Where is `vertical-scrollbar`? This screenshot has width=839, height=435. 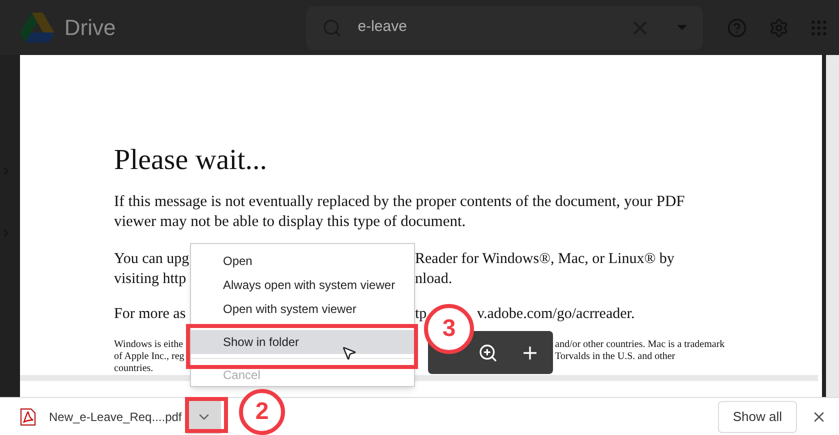
vertical-scrollbar is located at coordinates (832, 226).